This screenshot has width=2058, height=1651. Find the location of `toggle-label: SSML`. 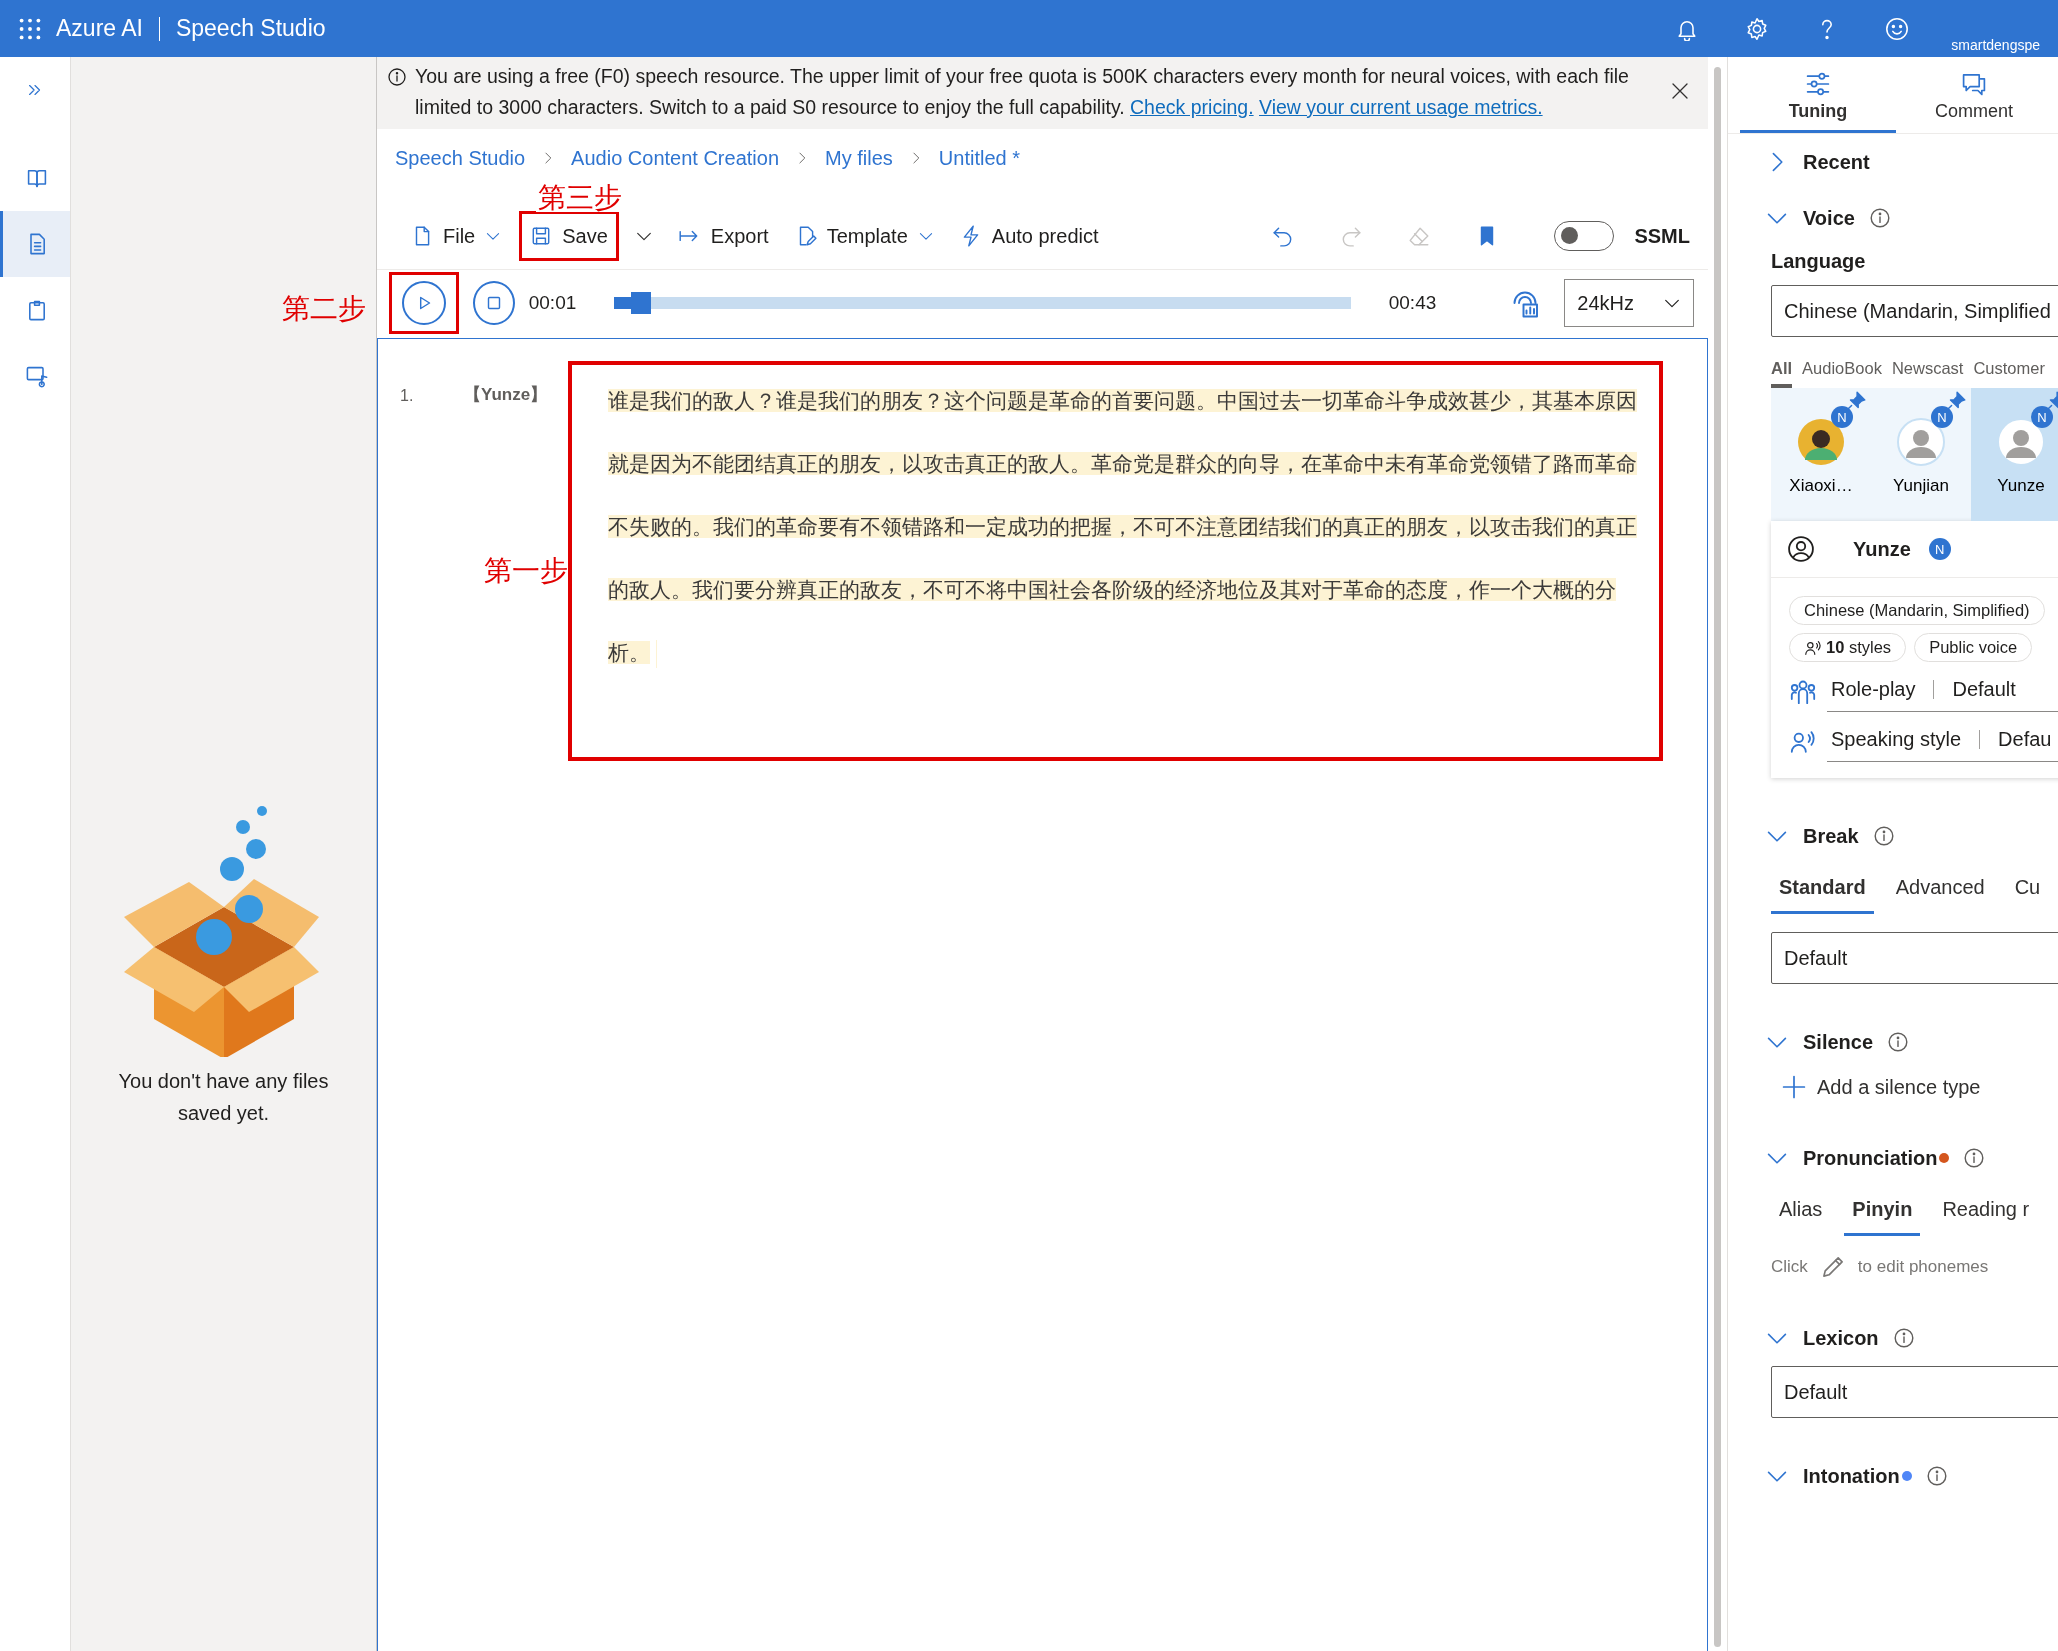

toggle-label: SSML is located at coordinates (1662, 236).